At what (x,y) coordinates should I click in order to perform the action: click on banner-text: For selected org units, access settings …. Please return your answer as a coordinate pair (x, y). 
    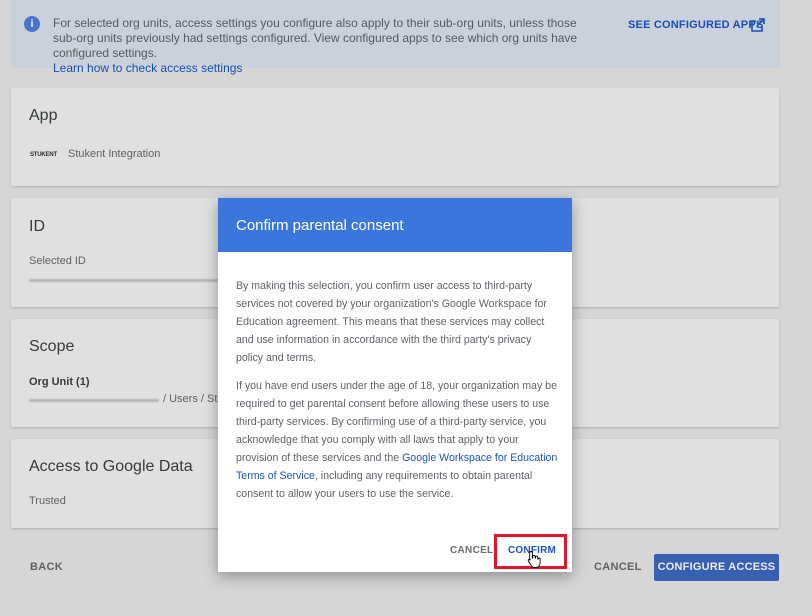
    Looking at the image, I should click on (323, 46).